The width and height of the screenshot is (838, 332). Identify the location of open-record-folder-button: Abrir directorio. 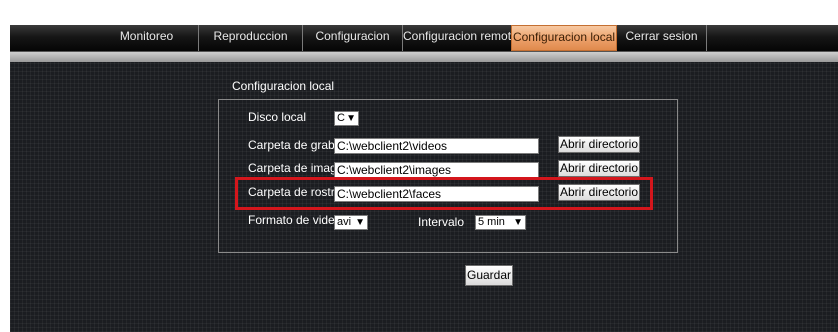
(599, 144).